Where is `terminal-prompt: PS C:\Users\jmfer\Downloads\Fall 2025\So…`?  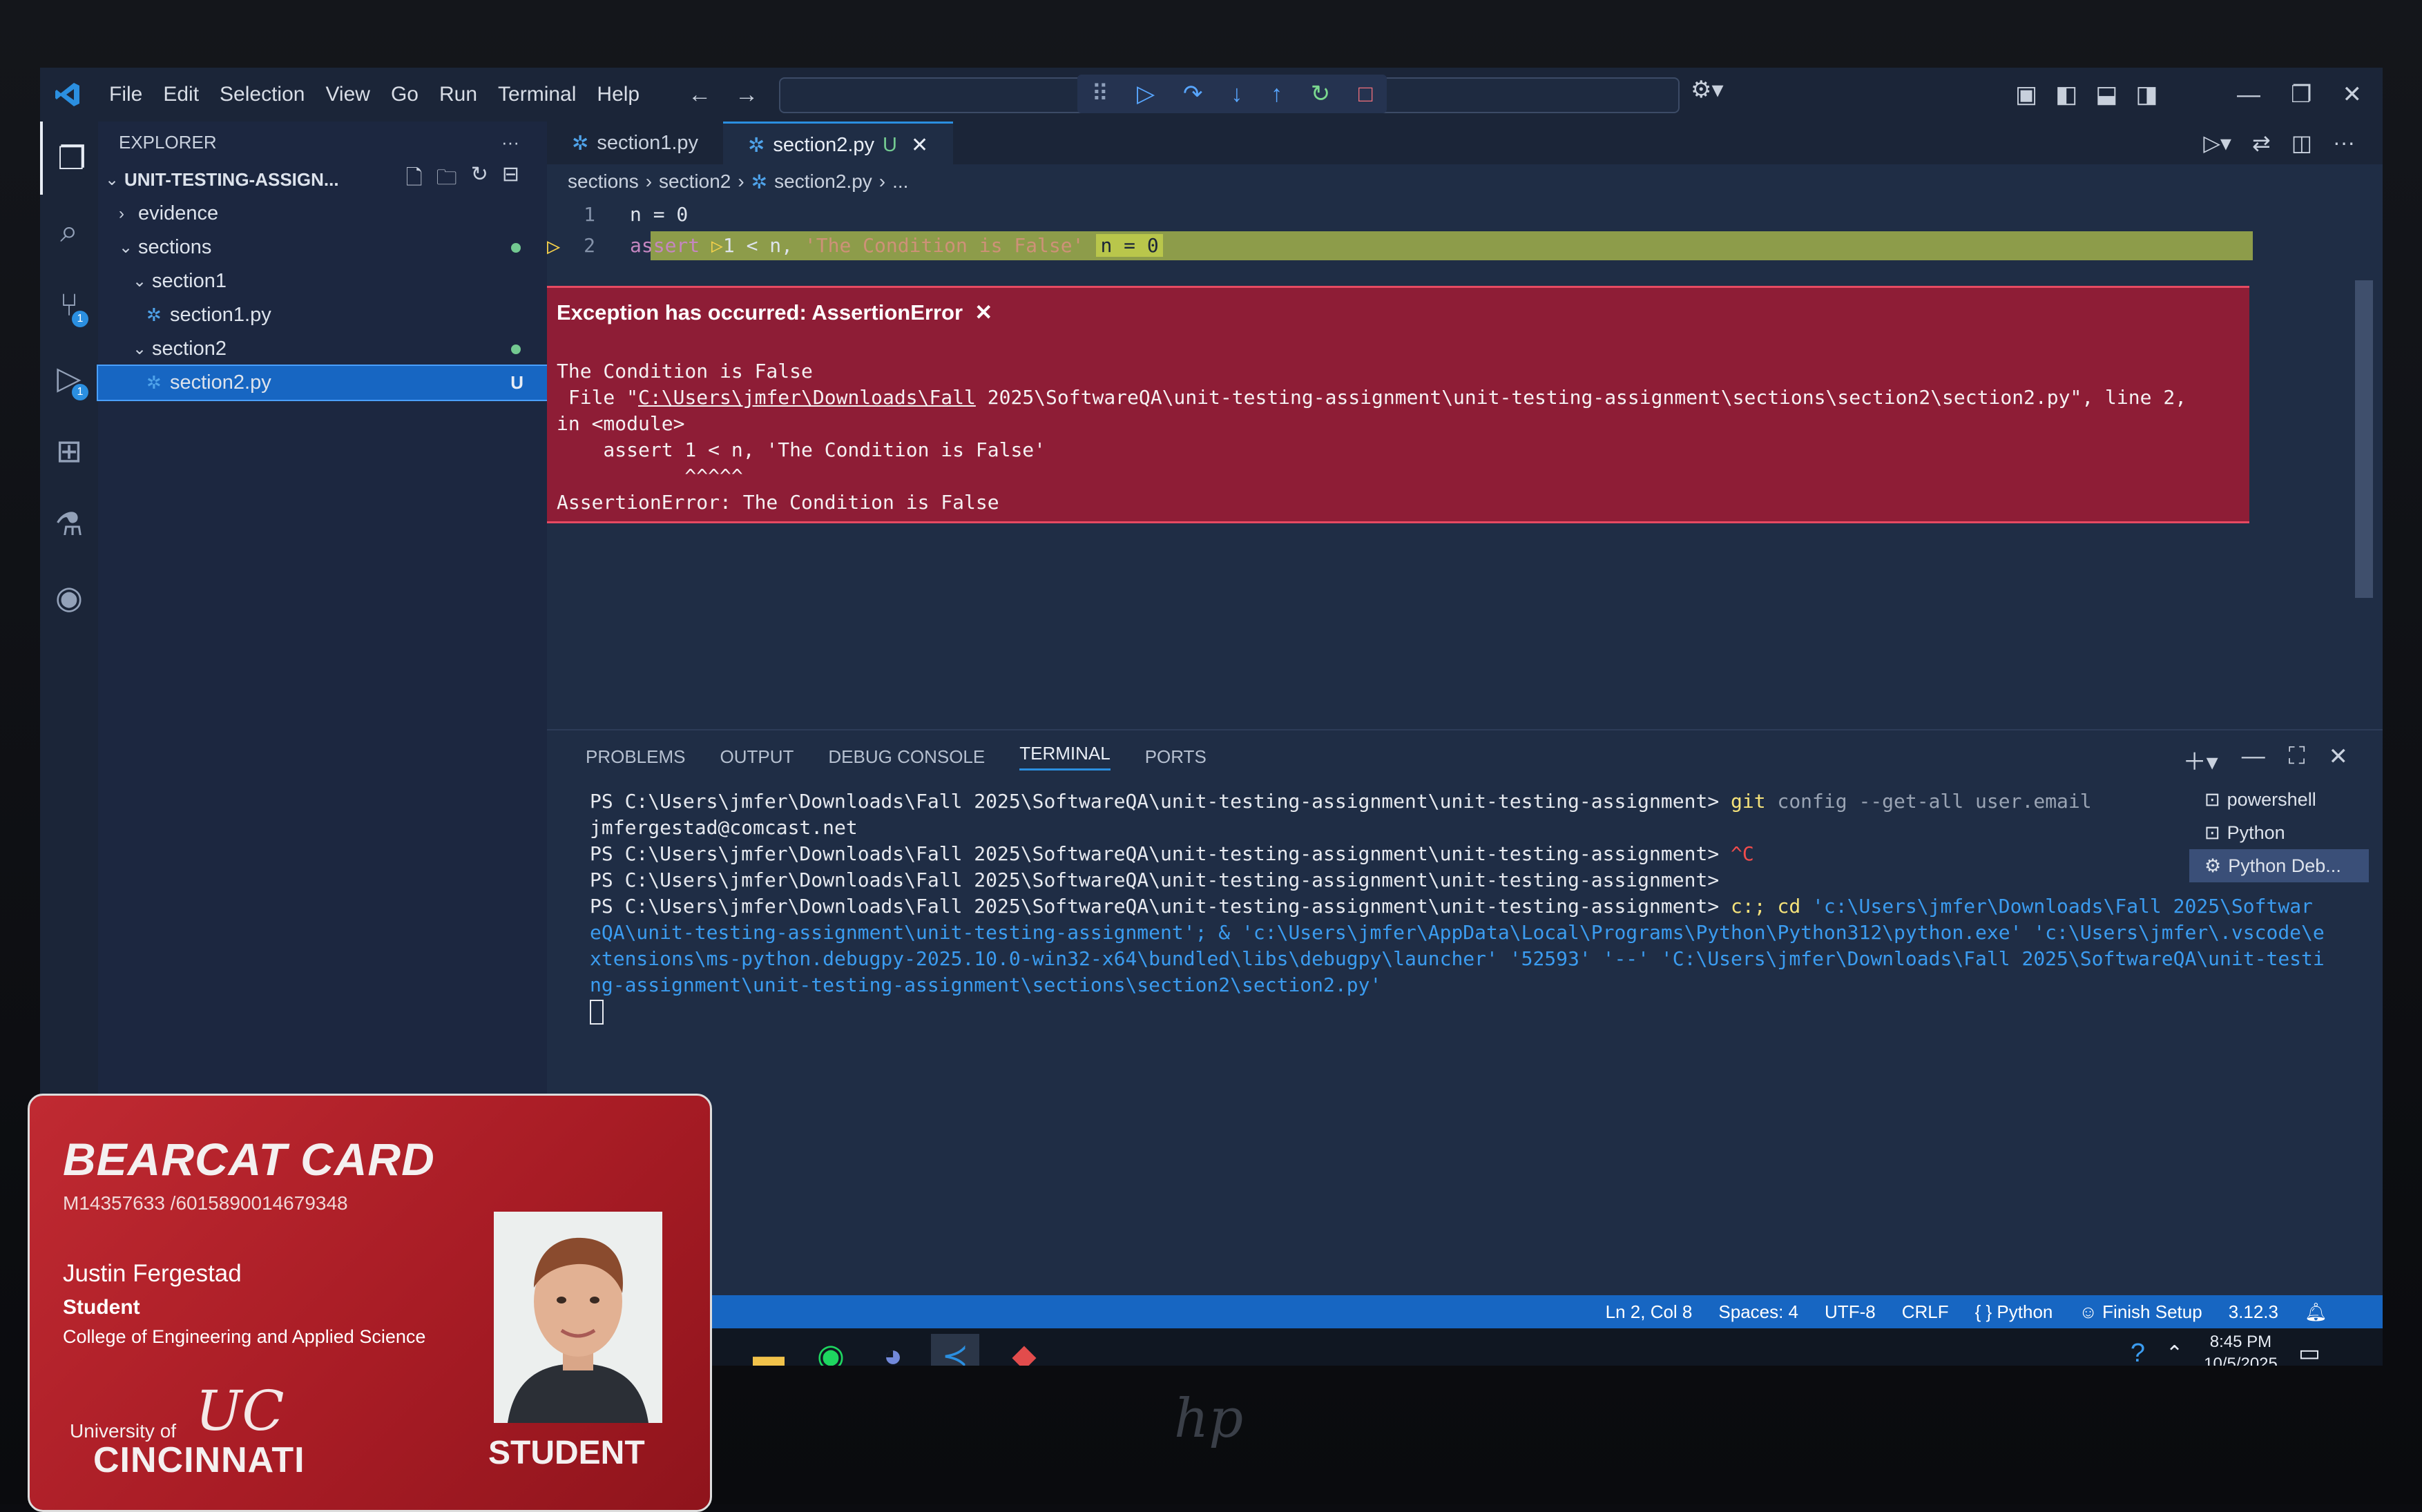 terminal-prompt: PS C:\Users\jmfer\Downloads\Fall 2025\So… is located at coordinates (1155, 802).